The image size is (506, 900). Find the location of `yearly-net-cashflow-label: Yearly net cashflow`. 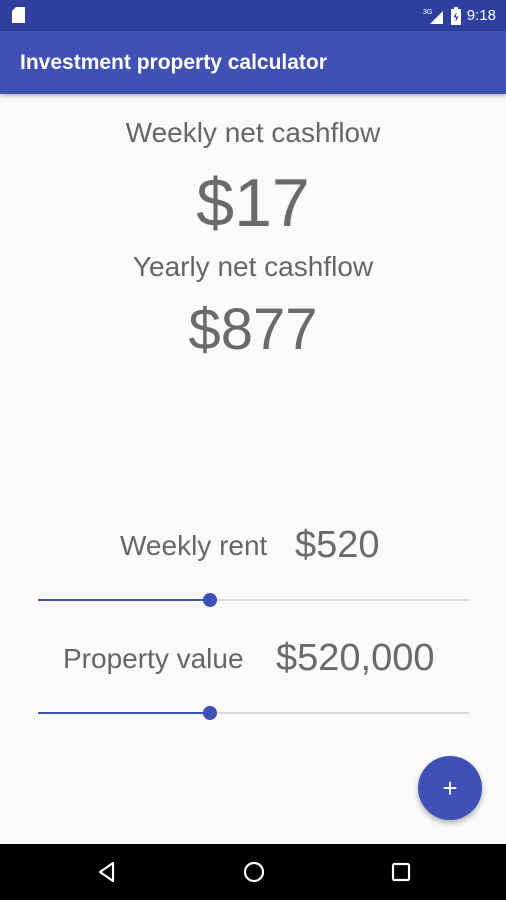

yearly-net-cashflow-label: Yearly net cashflow is located at coordinates (253, 266).